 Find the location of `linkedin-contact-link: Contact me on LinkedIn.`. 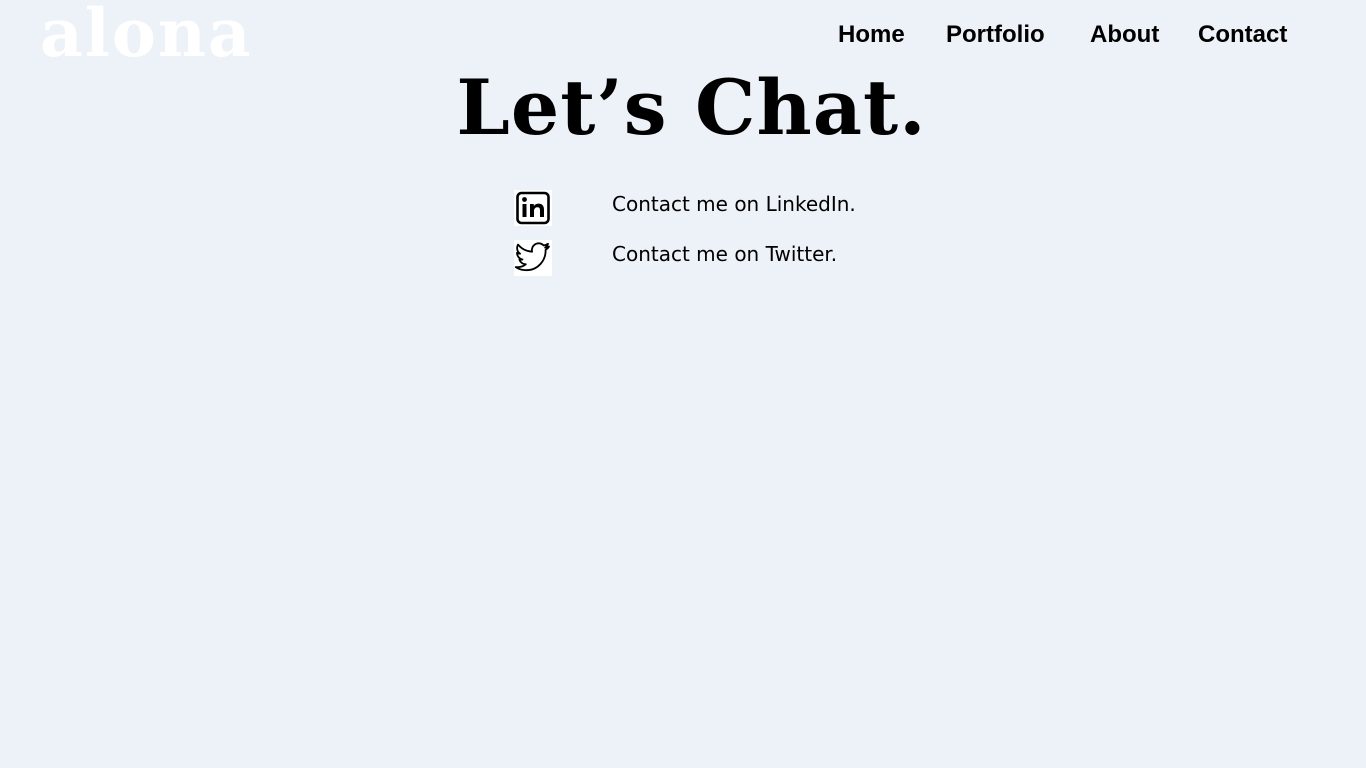

linkedin-contact-link: Contact me on LinkedIn. is located at coordinates (734, 204).